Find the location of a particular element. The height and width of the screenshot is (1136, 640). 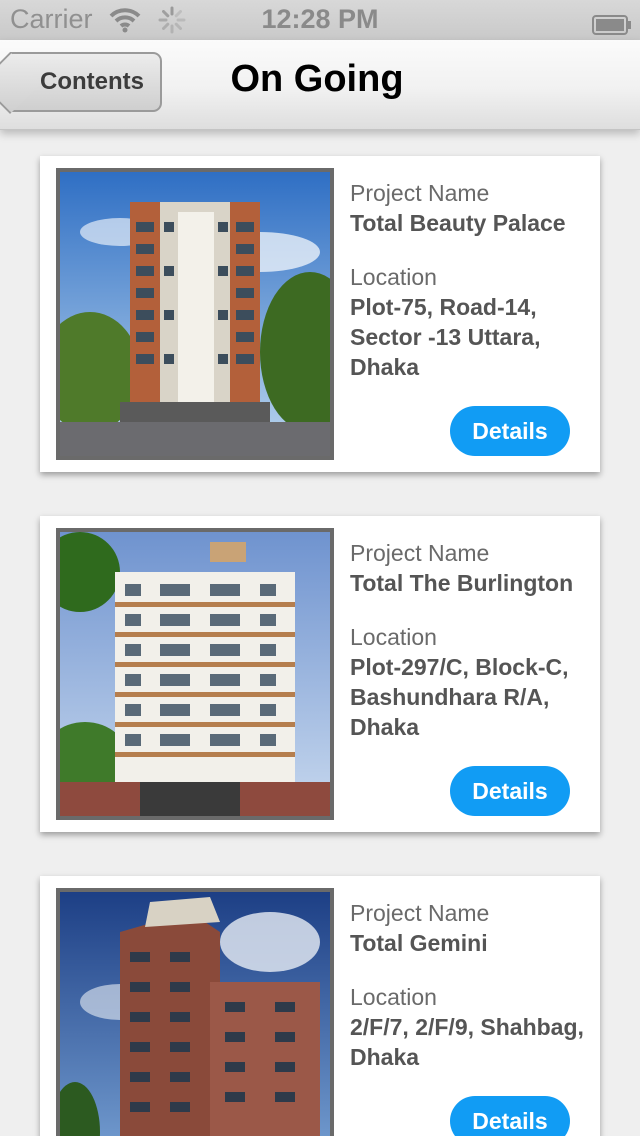

location-line: 2/F/7, 2/F/9, Shahbag, is located at coordinates (467, 1027).